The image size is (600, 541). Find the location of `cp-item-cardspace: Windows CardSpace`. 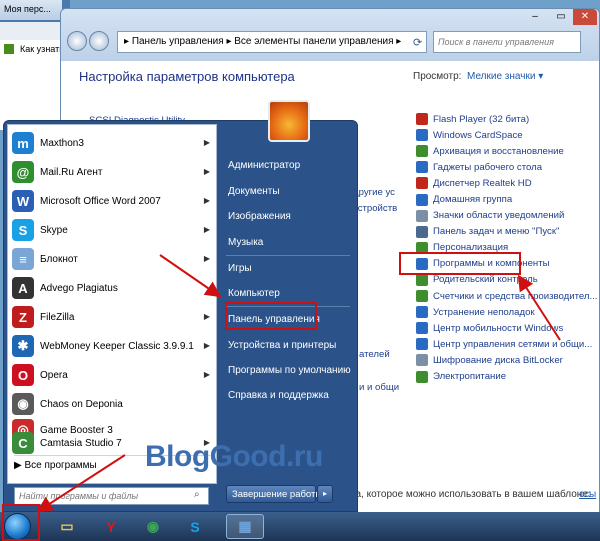

cp-item-cardspace: Windows CardSpace is located at coordinates (506, 135).